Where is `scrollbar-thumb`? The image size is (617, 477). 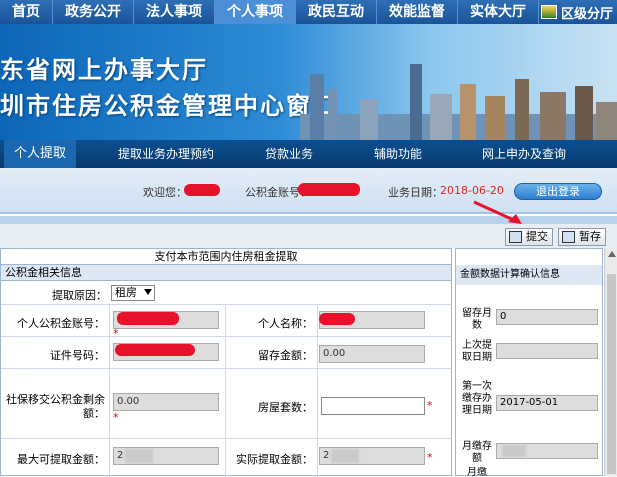 scrollbar-thumb is located at coordinates (611, 374).